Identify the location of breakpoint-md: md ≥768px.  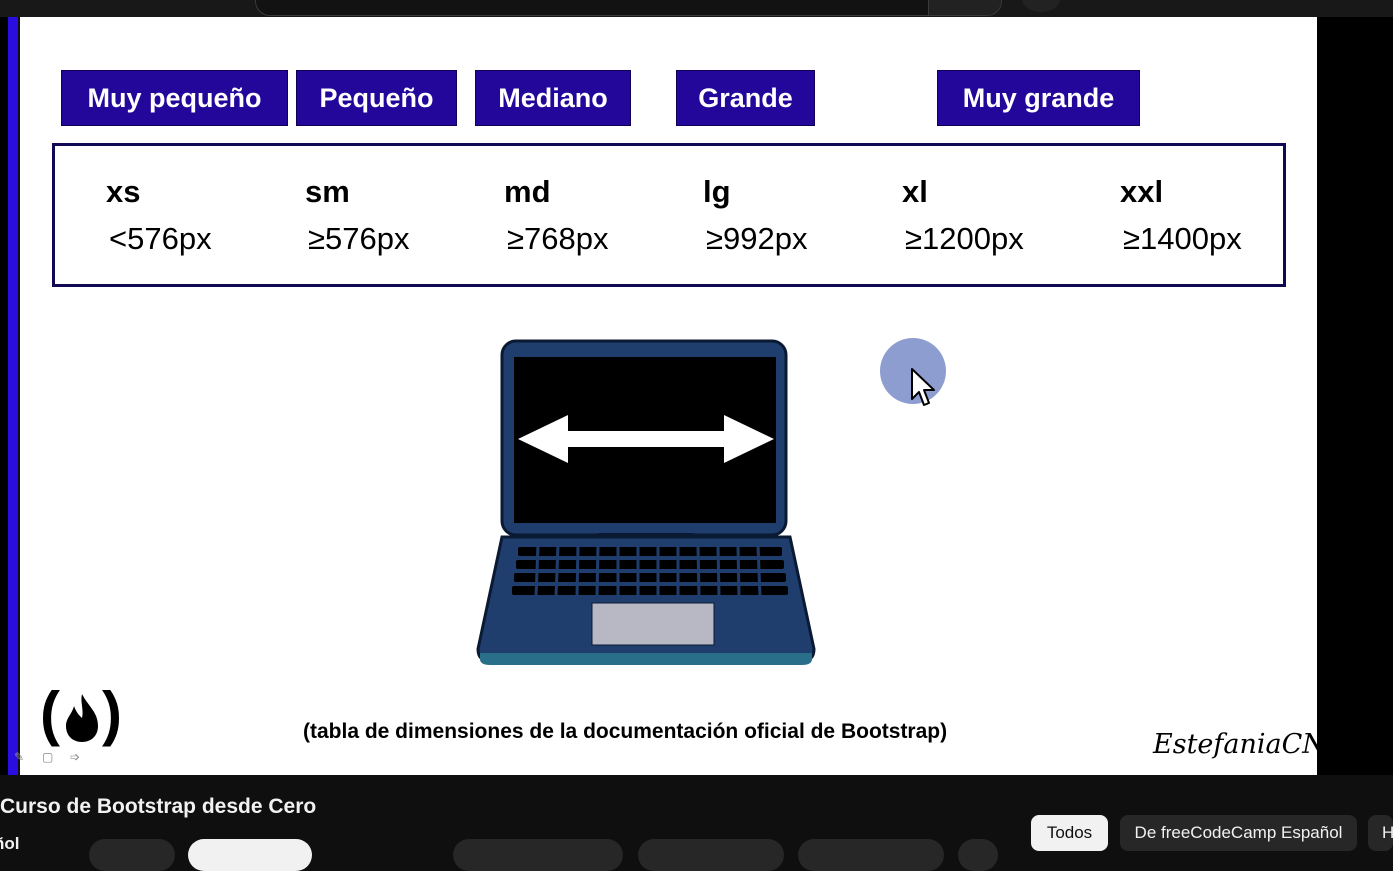
(556, 215).